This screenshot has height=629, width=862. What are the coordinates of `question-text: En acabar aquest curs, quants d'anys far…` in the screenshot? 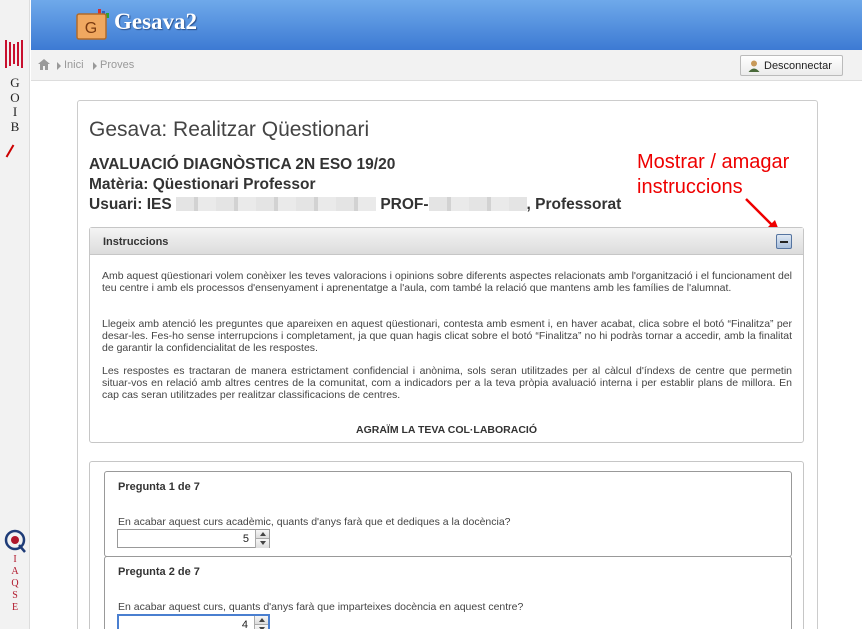 It's located at (321, 607).